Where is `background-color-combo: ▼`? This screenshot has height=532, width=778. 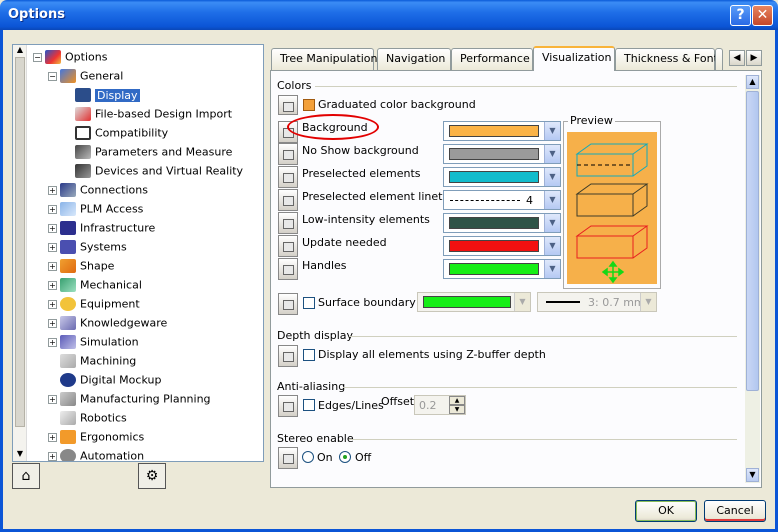 background-color-combo: ▼ is located at coordinates (502, 131).